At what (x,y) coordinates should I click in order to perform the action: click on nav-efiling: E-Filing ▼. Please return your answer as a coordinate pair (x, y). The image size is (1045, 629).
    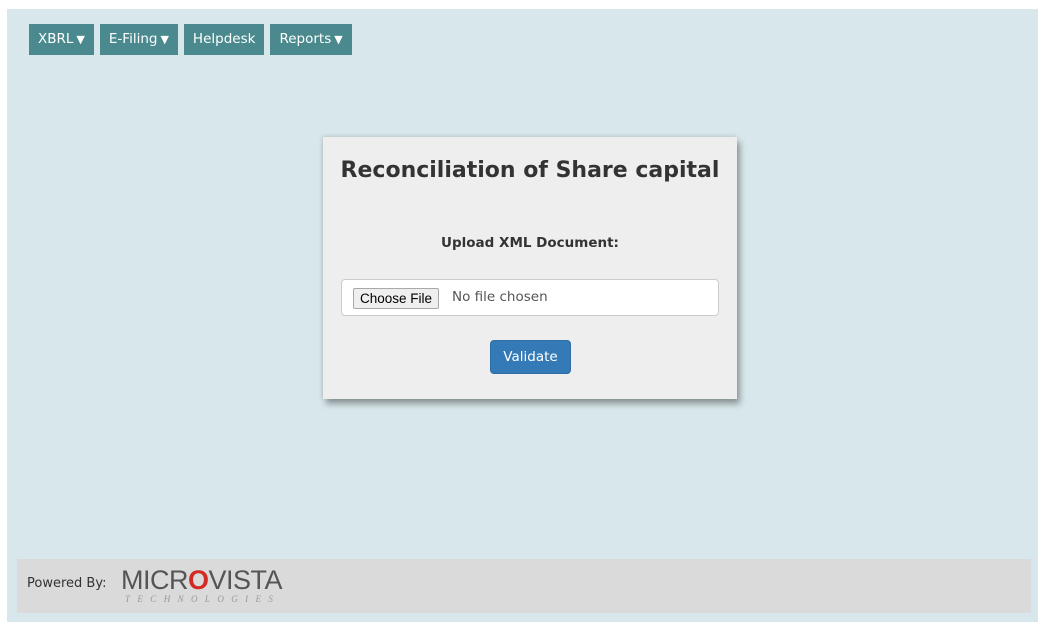
    Looking at the image, I should click on (138, 39).